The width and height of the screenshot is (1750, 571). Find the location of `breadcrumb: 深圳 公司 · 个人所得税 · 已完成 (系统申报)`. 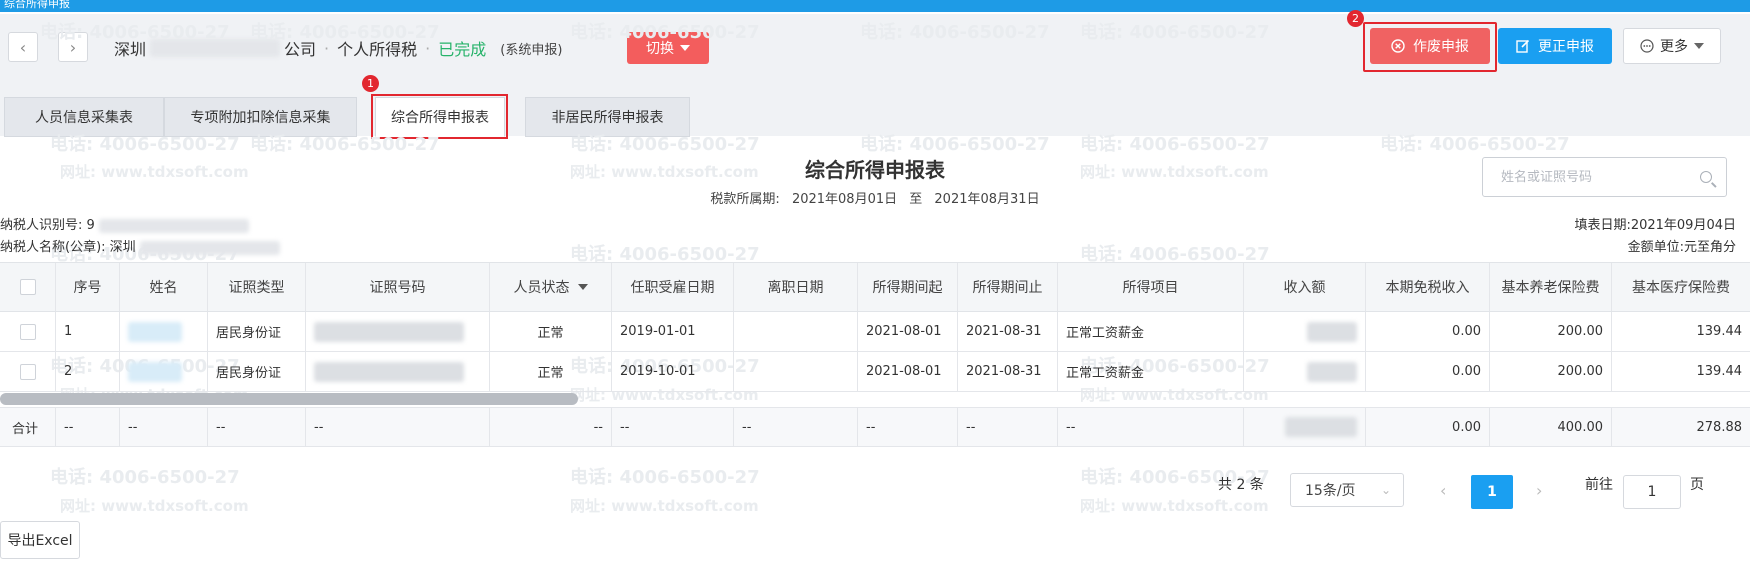

breadcrumb: 深圳 公司 · 个人所得税 · 已完成 (系统申报) is located at coordinates (338, 48).